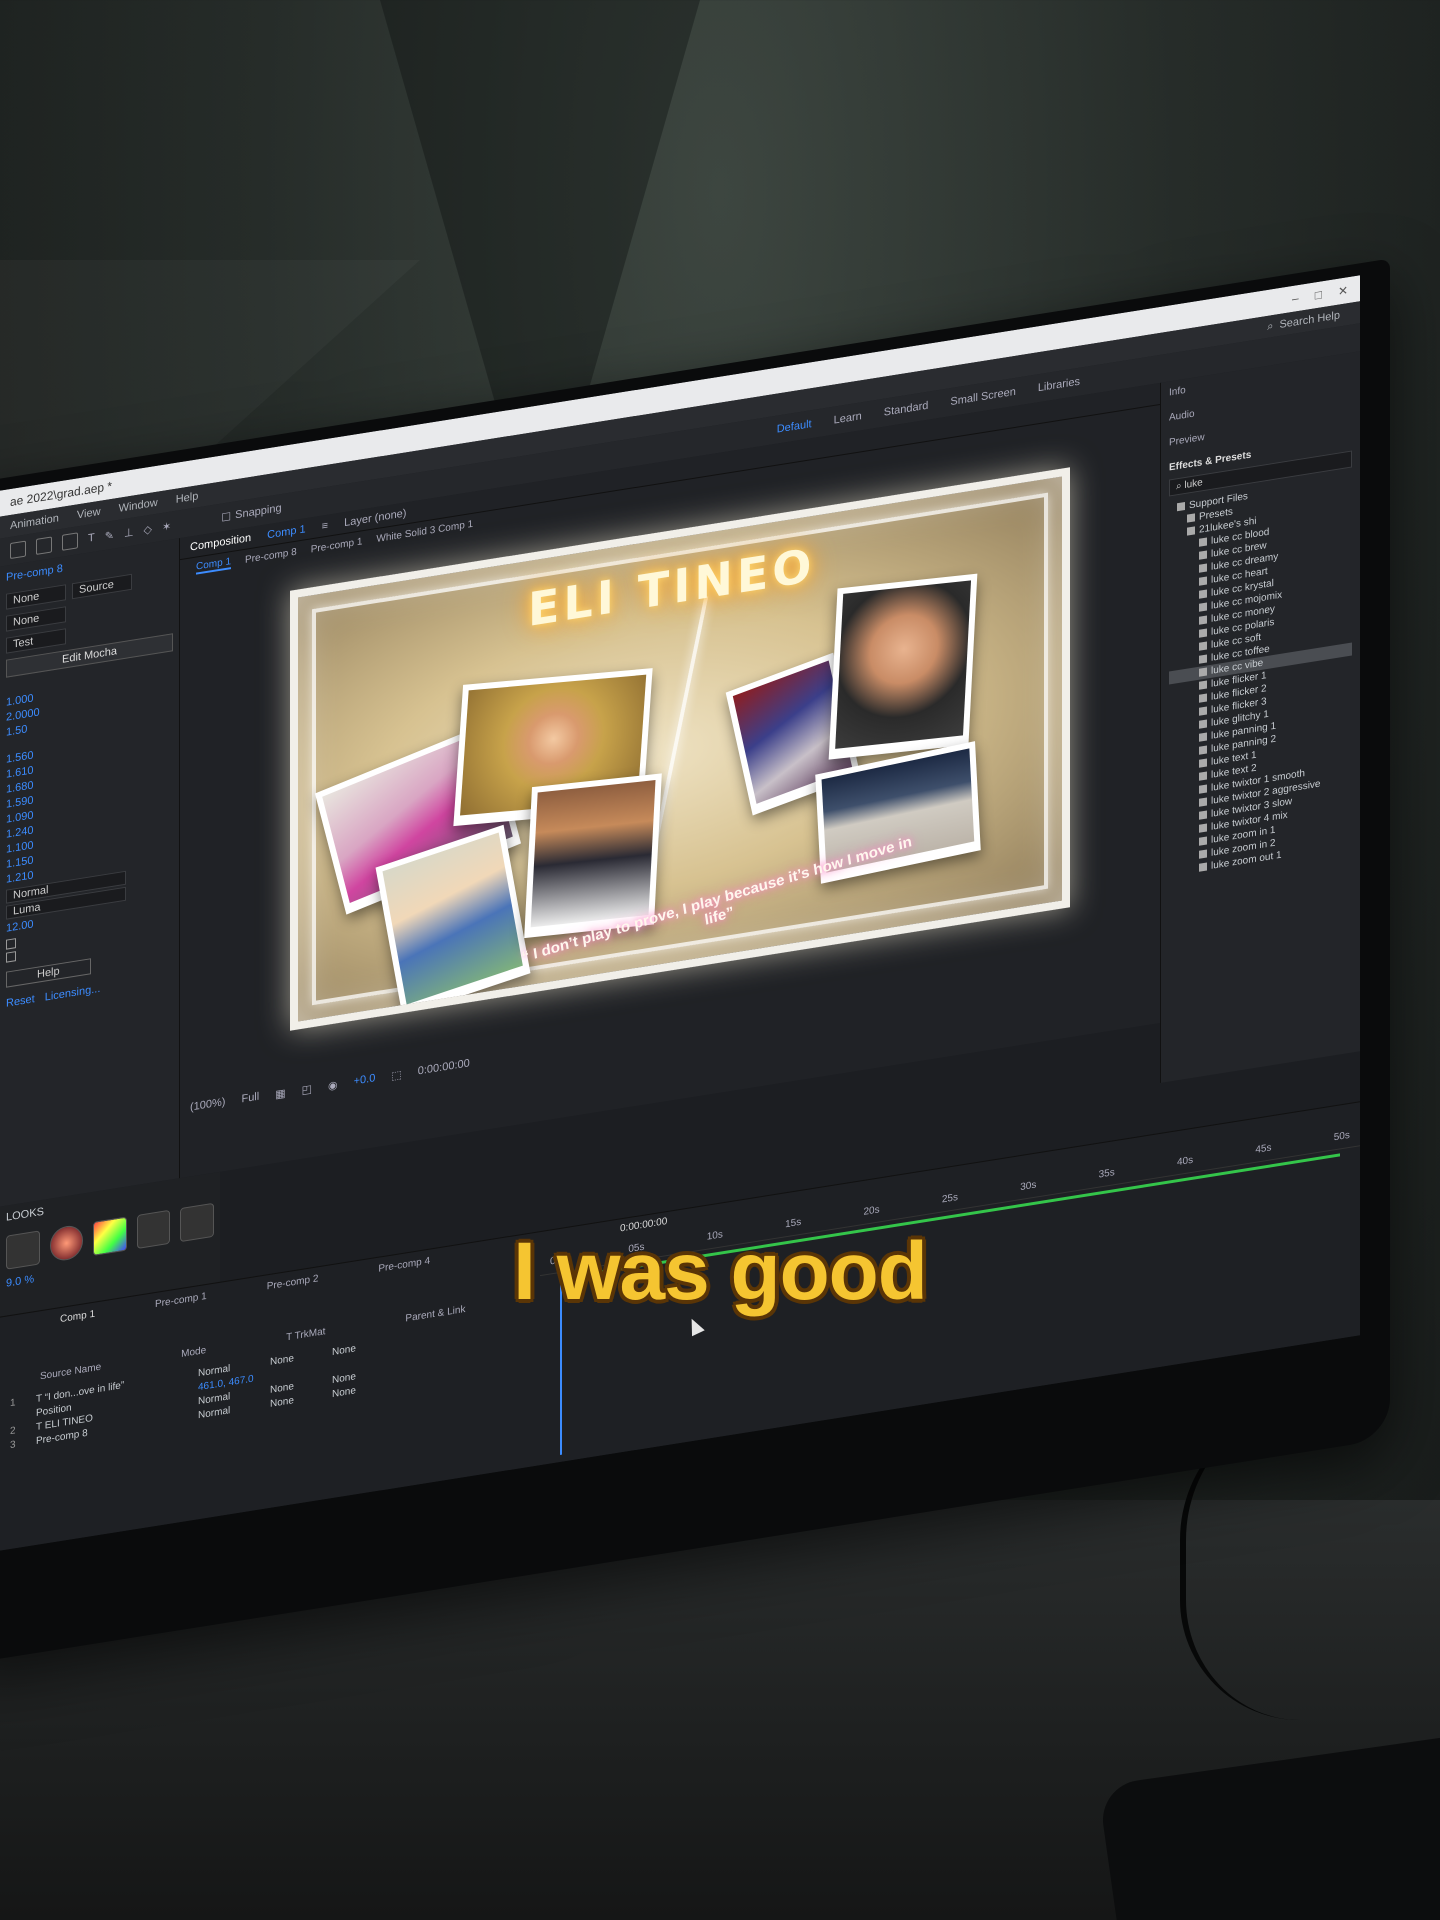  Describe the element at coordinates (333, 1085) in the screenshot. I see `camera-icon: ◉` at that location.